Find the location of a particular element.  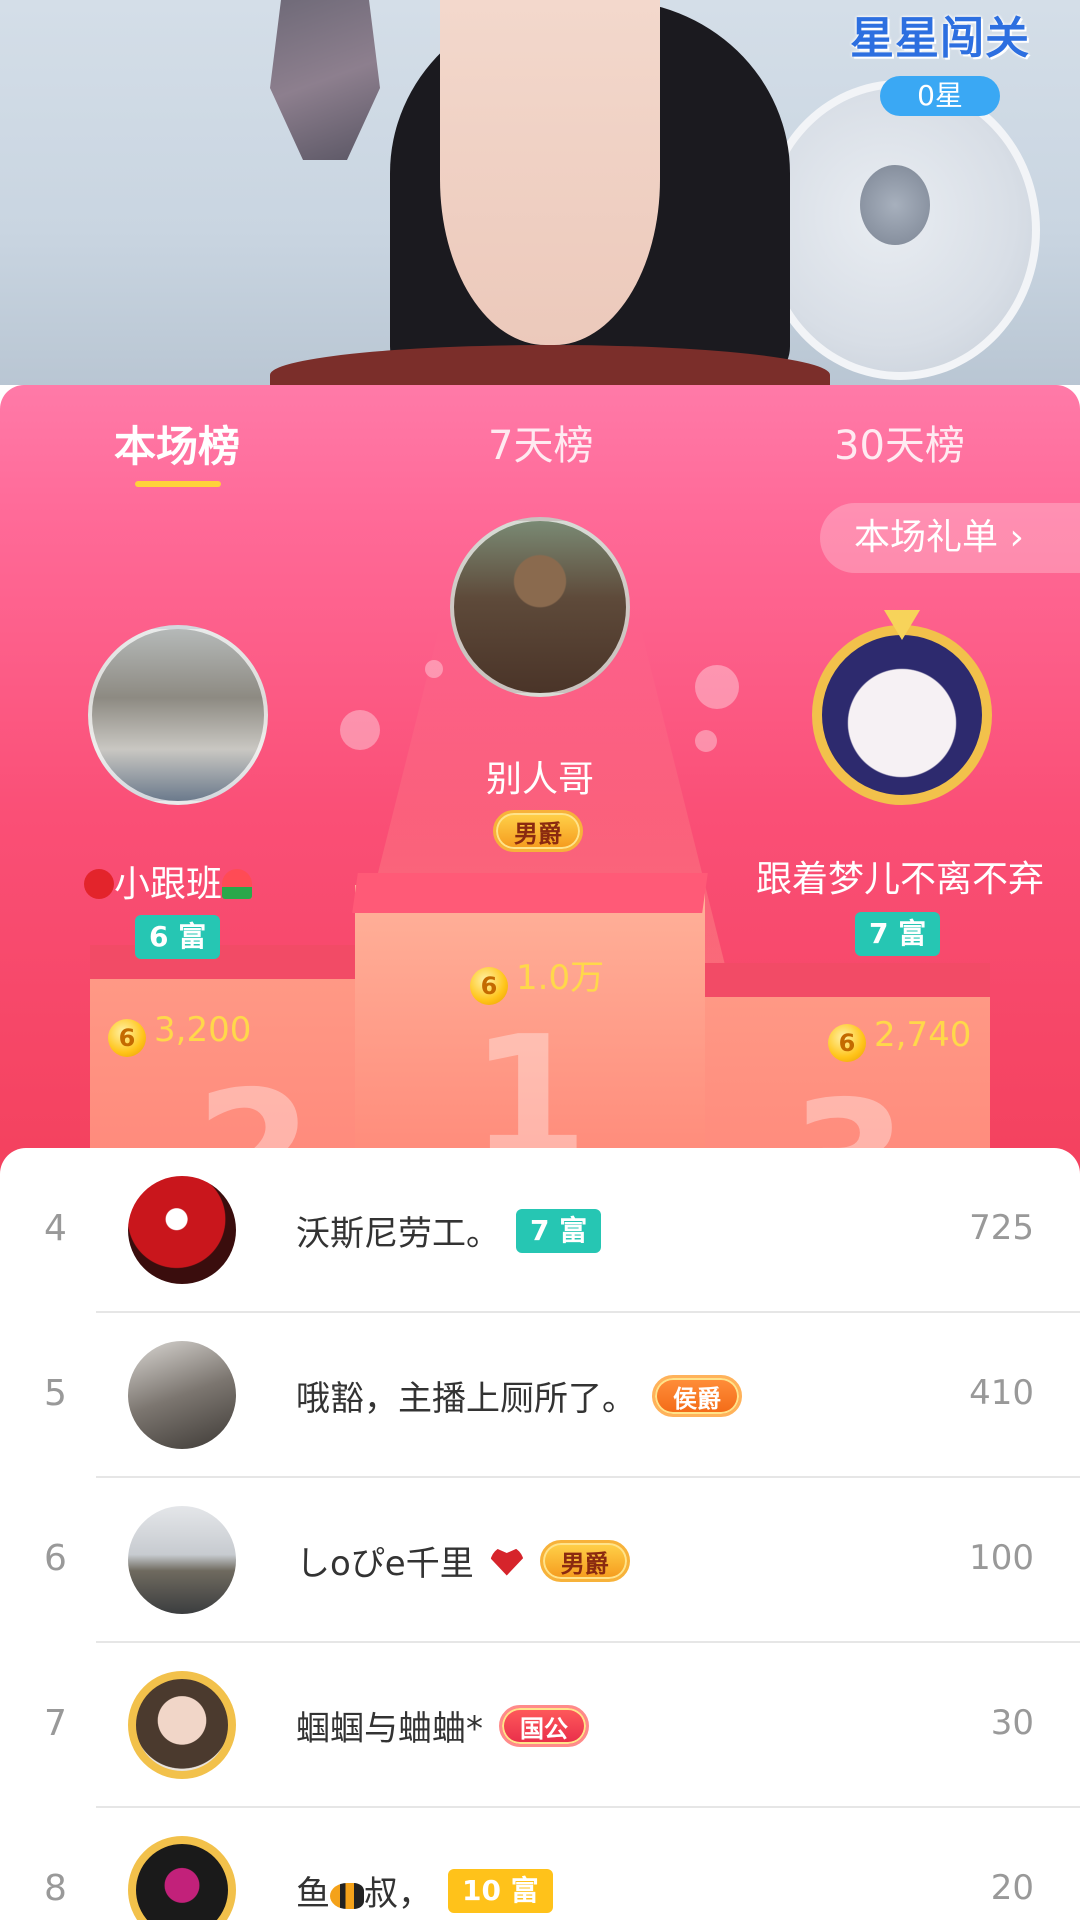

pedestal-2-top is located at coordinates (222, 962).